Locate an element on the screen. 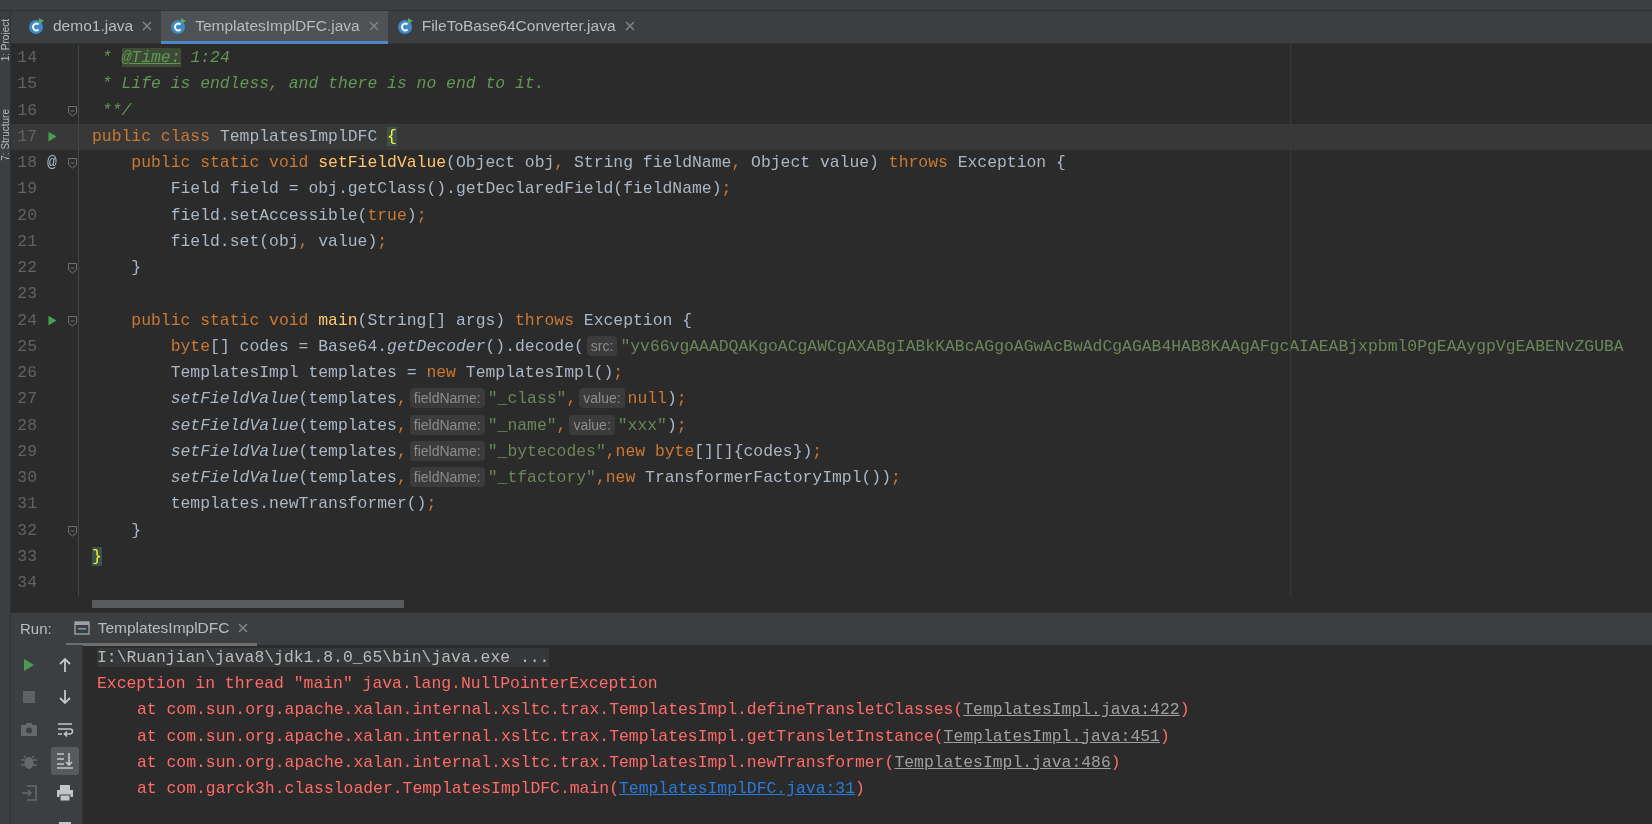 The width and height of the screenshot is (1652, 824). line-number: 19 is located at coordinates (26, 189).